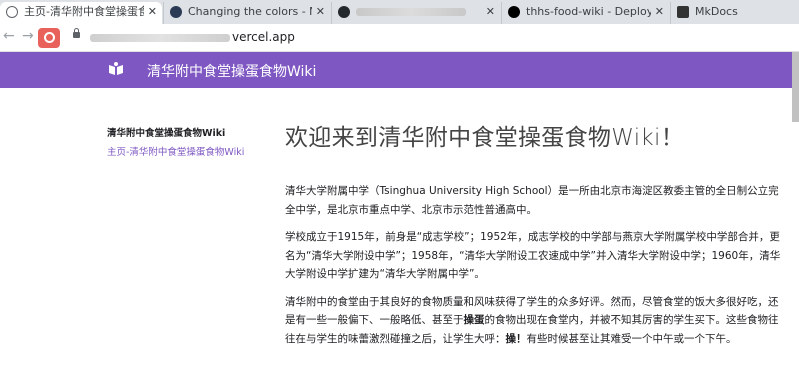  What do you see at coordinates (49, 38) in the screenshot?
I see `reload-icon` at bounding box center [49, 38].